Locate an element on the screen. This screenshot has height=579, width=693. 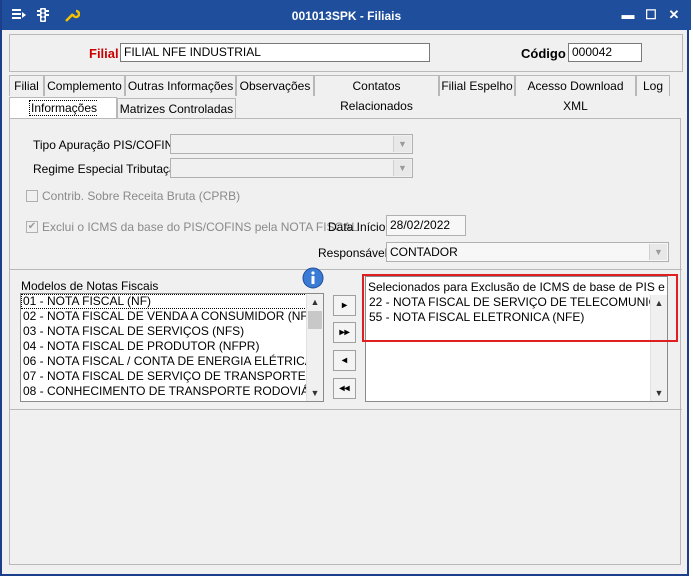
tab-matrizes-controladas: Matrizes Controladas is located at coordinates (176, 108).